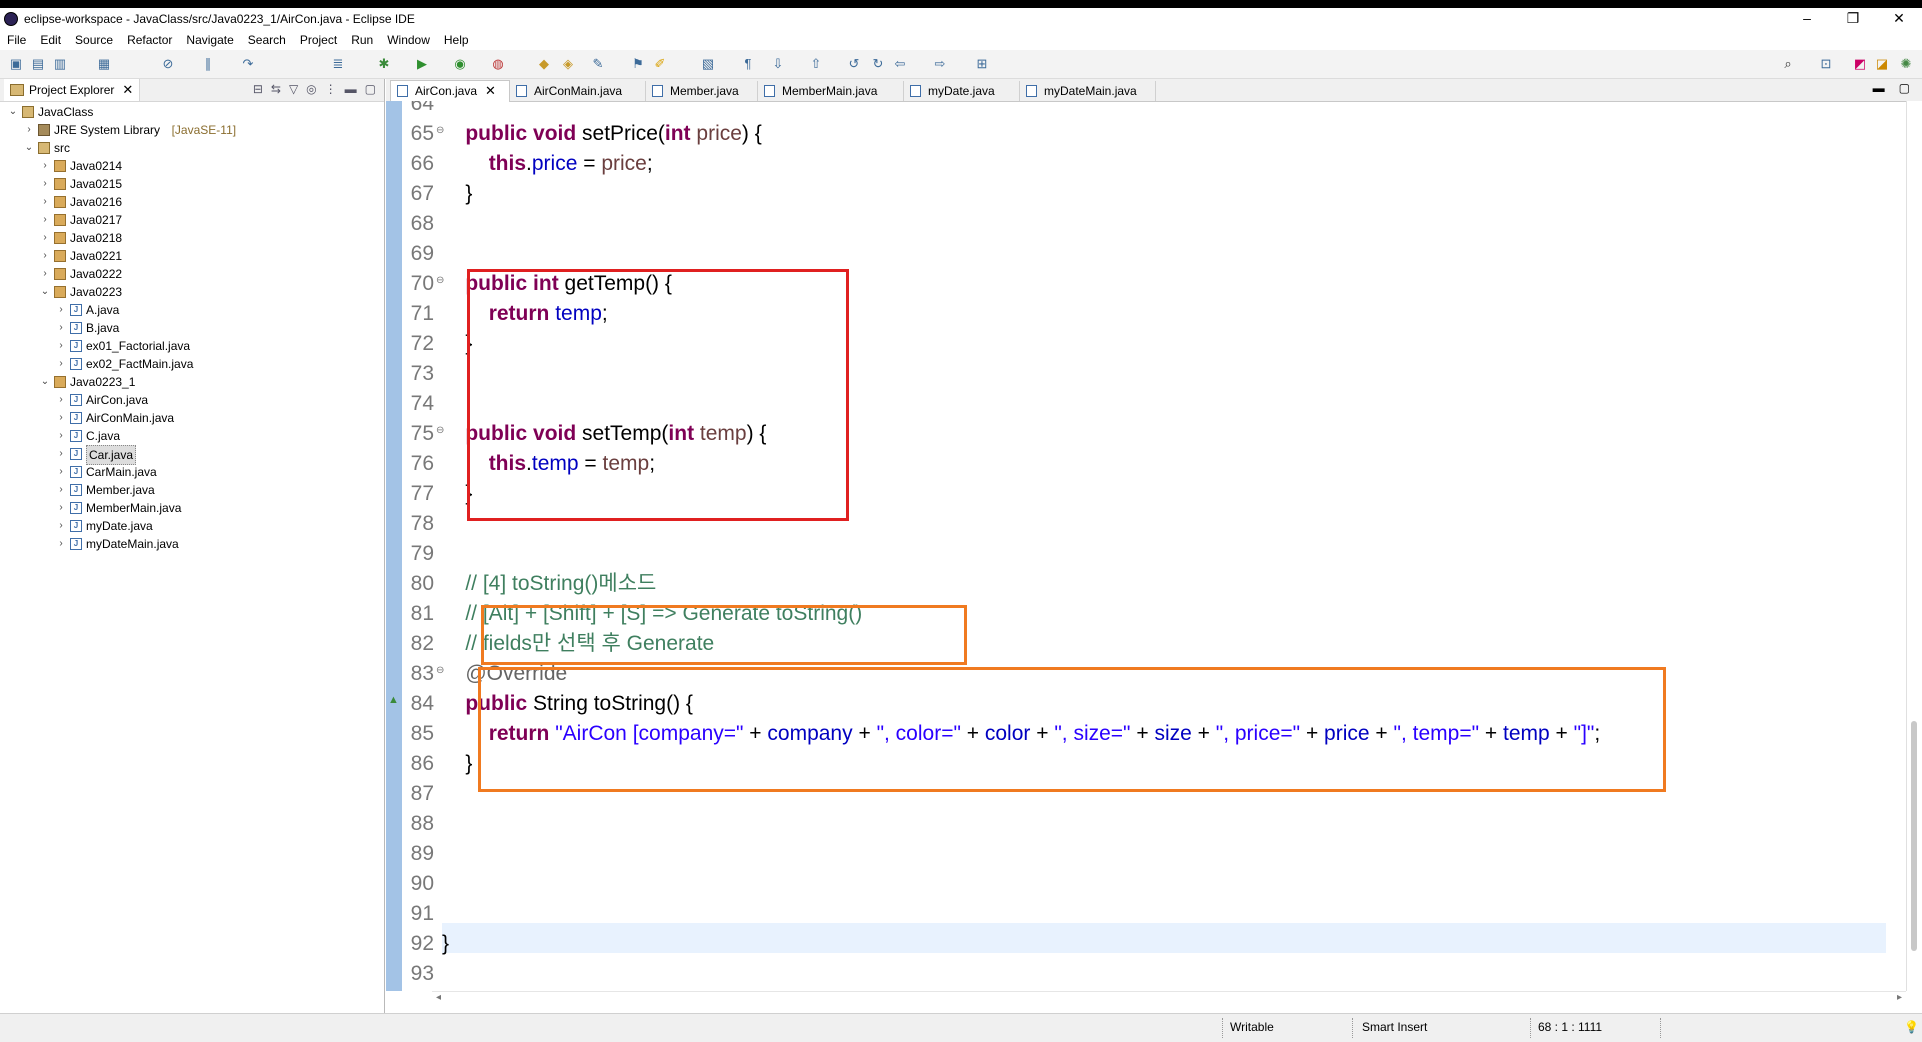 The height and width of the screenshot is (1042, 1922). I want to click on highlight-icon: ✐, so click(660, 64).